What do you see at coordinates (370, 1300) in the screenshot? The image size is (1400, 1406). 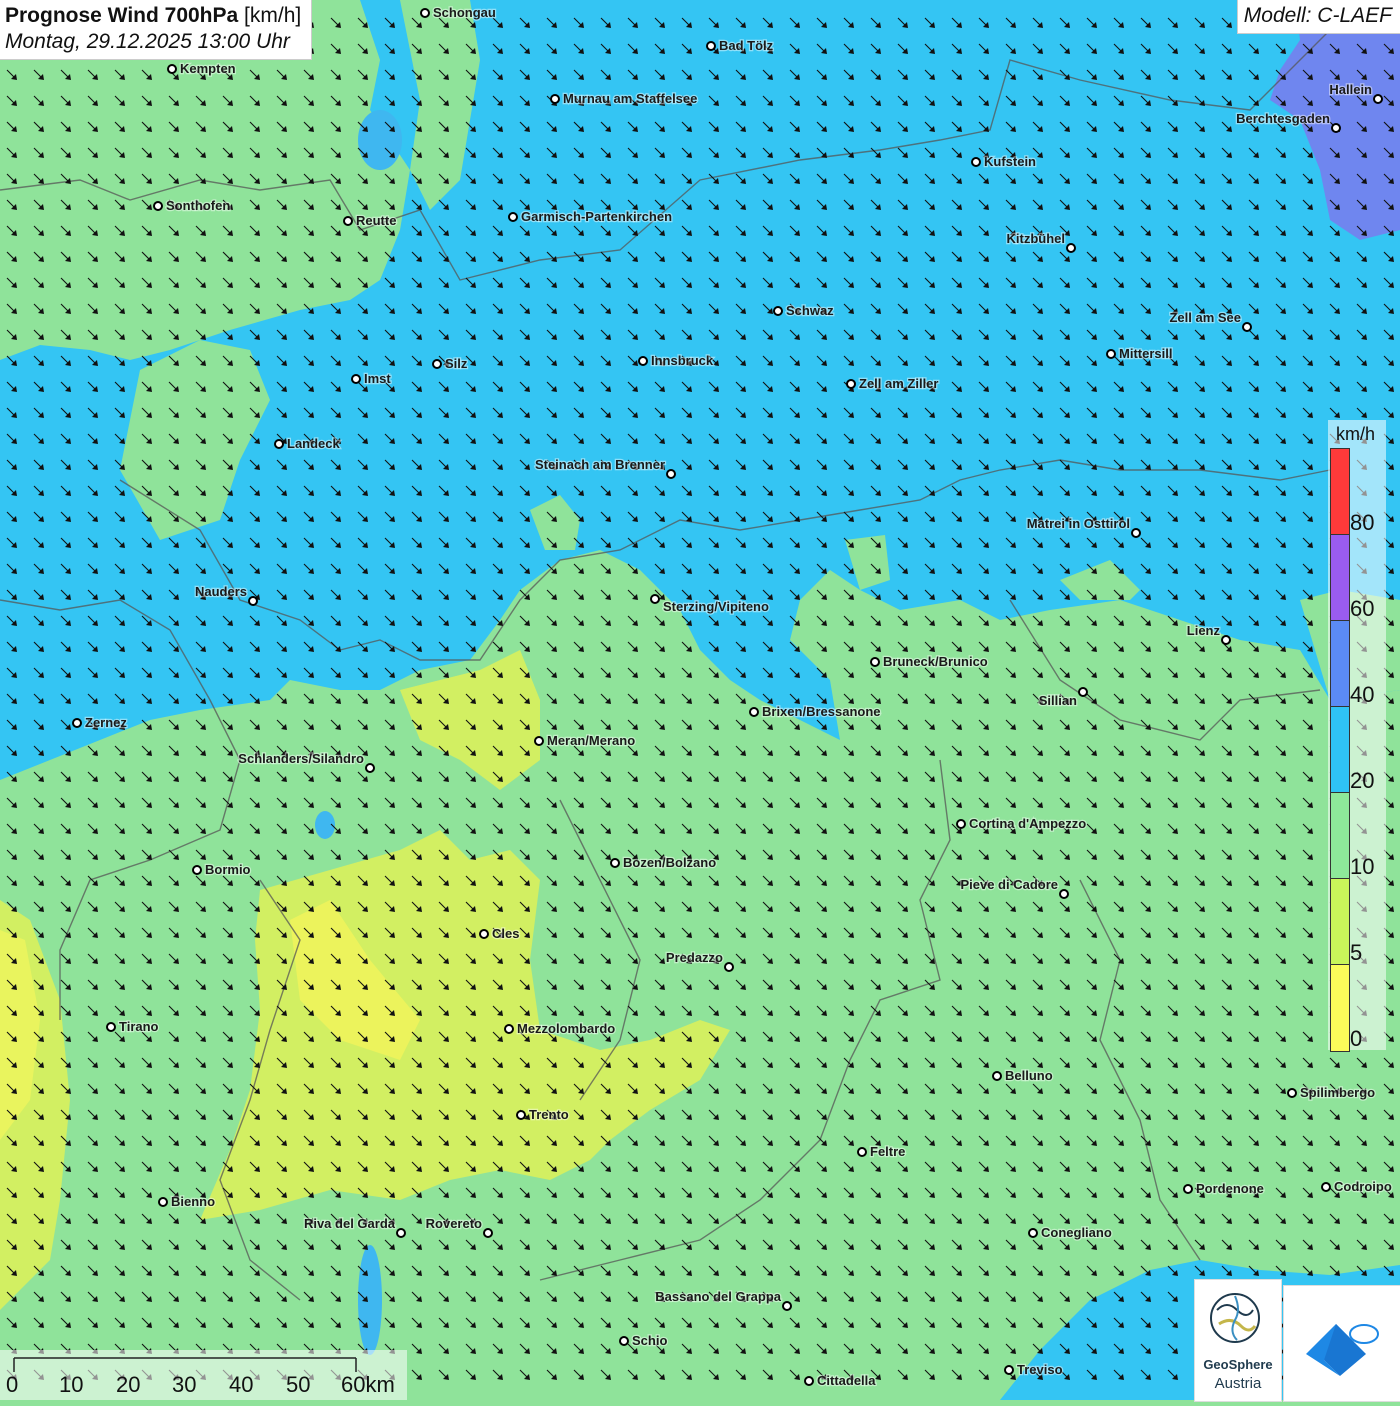 I see `lake-garda` at bounding box center [370, 1300].